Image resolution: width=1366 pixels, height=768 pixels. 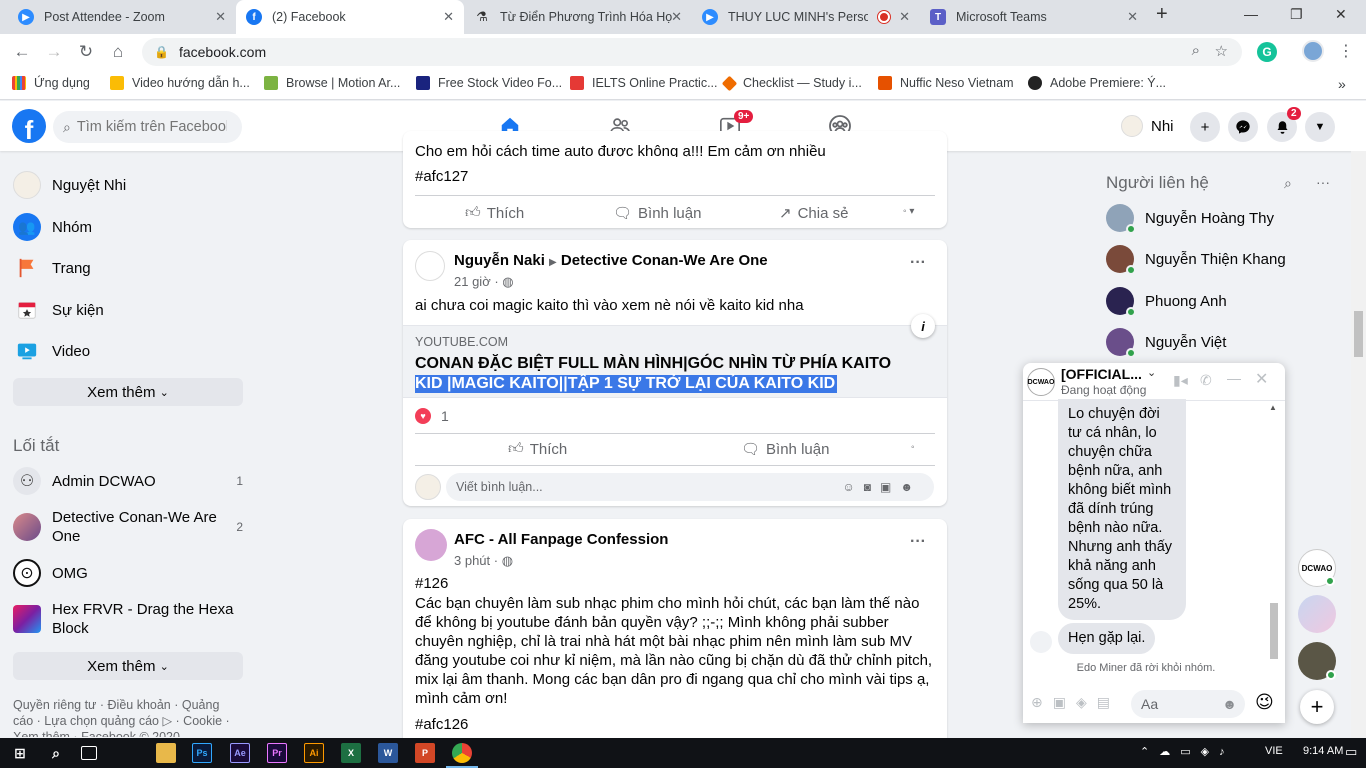 What do you see at coordinates (1317, 707) in the screenshot?
I see `new-message-button: +` at bounding box center [1317, 707].